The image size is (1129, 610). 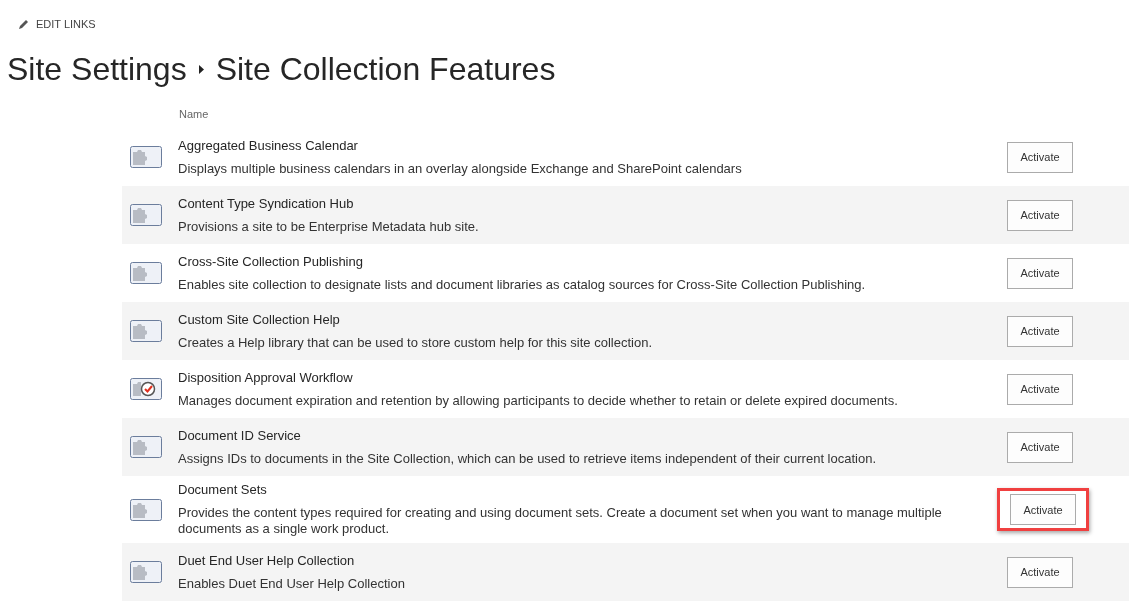 What do you see at coordinates (538, 400) in the screenshot?
I see `feature-description: Manages document expiration and retention by allowing participants to decide whether to retain or delete expired documents.` at bounding box center [538, 400].